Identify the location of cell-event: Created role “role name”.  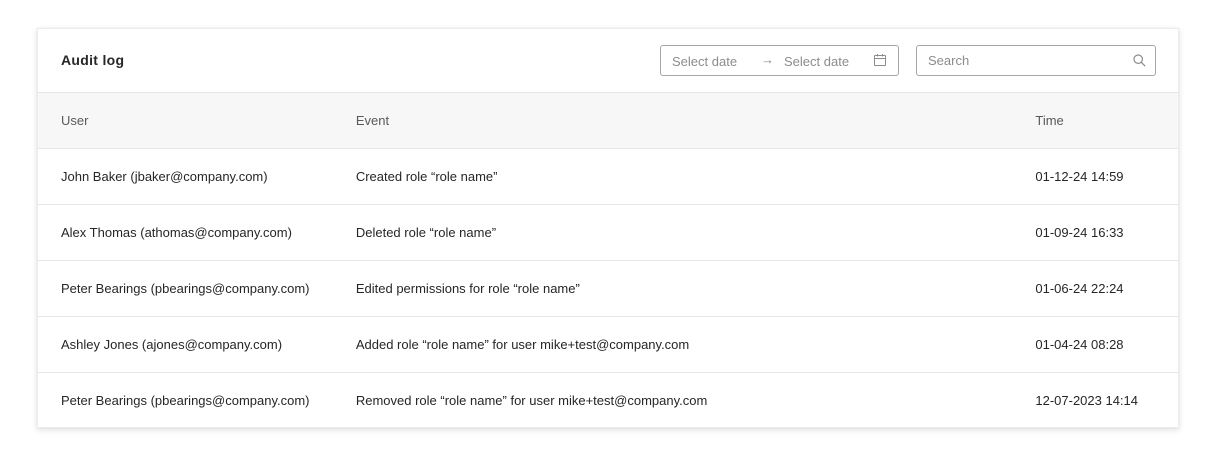
(695, 176).